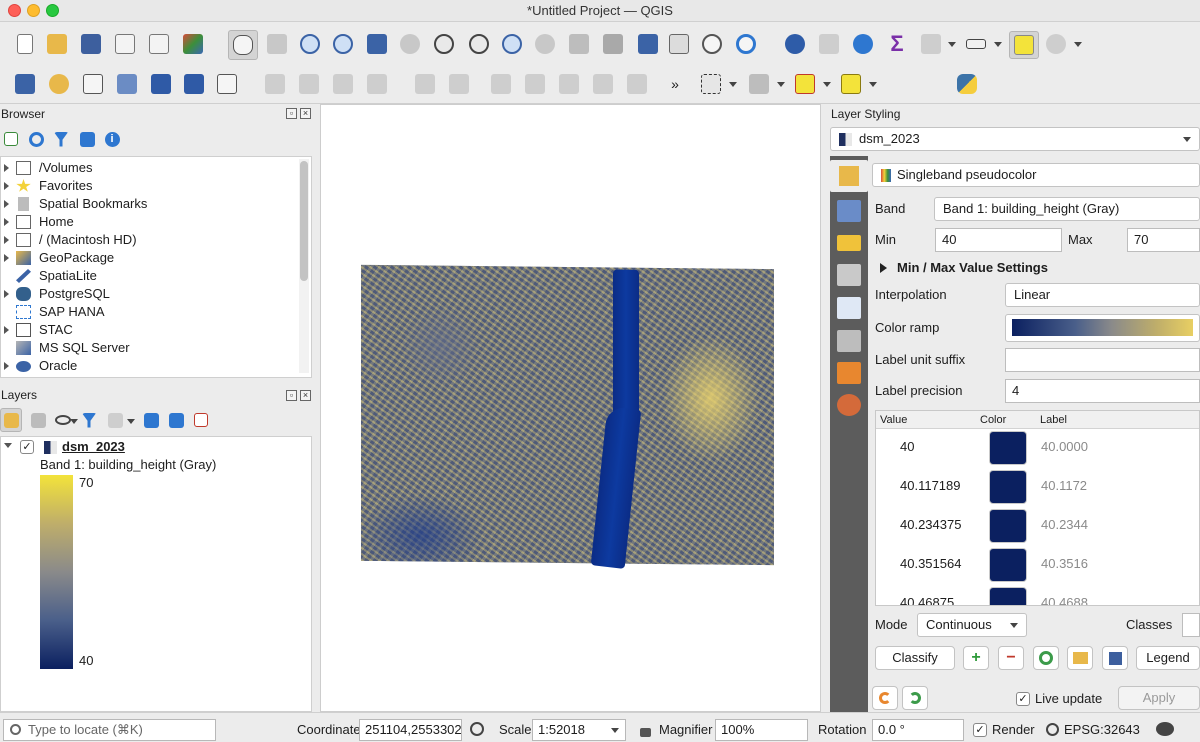 This screenshot has height=742, width=1200. Describe the element at coordinates (151, 186) in the screenshot. I see `browser-item-favorites: Favorites` at that location.